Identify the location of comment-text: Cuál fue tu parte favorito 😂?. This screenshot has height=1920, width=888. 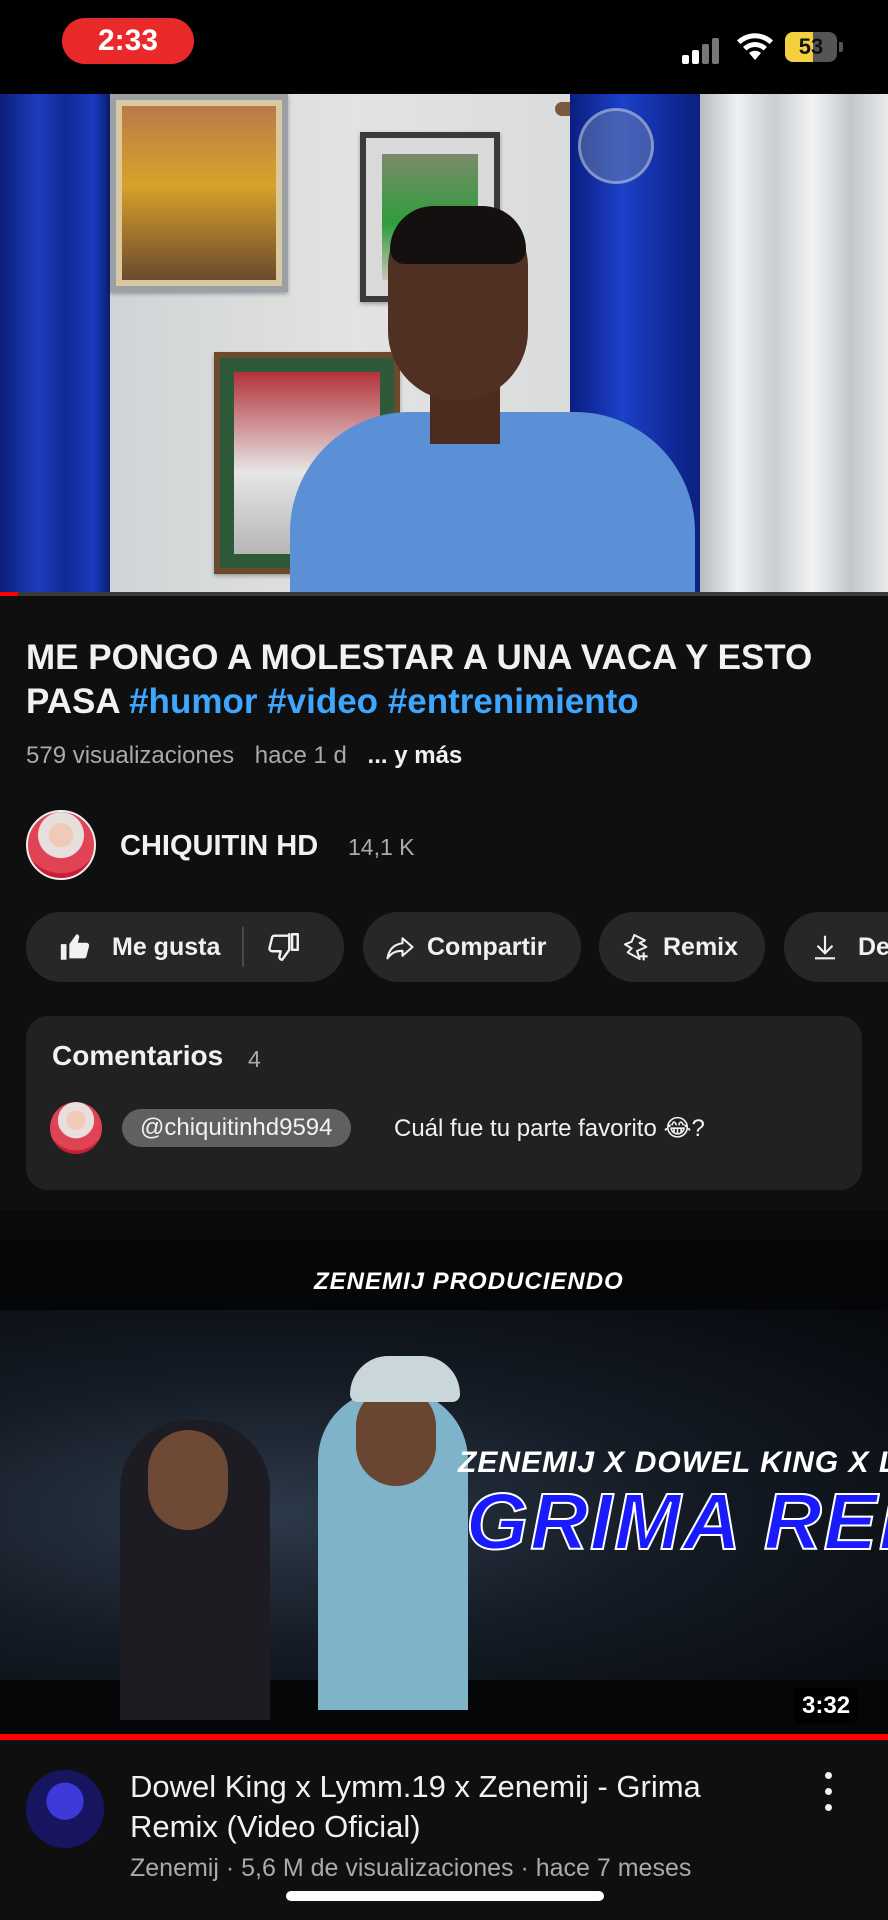
(549, 1128).